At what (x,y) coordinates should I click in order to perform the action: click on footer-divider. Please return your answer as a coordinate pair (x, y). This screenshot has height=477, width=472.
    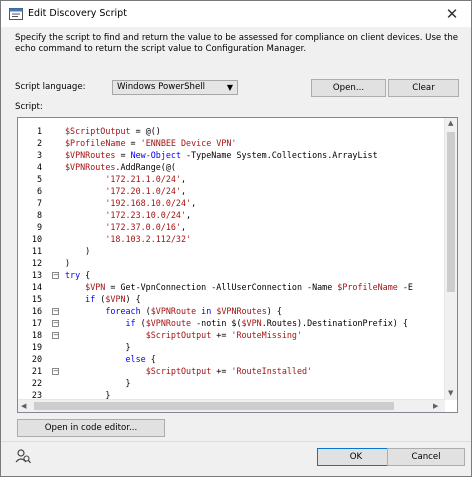
    Looking at the image, I should click on (236, 441).